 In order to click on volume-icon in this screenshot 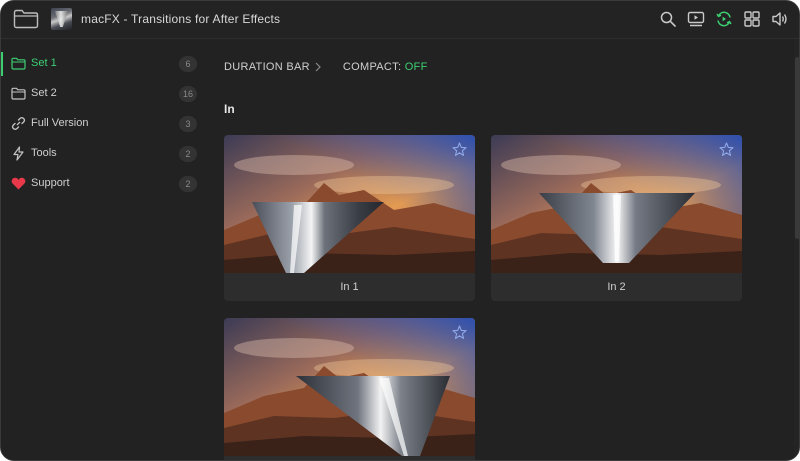, I will do `click(780, 19)`.